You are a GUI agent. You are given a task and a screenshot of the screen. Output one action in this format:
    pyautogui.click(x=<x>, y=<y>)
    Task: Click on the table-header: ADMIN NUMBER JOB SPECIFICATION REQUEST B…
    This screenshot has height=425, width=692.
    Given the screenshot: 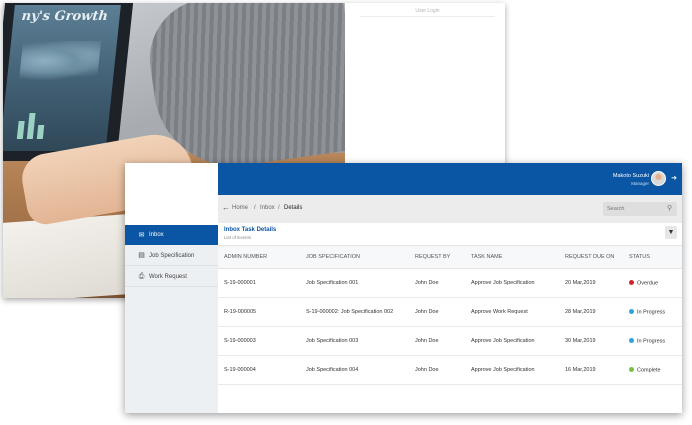 What is the action you would take?
    pyautogui.click(x=450, y=257)
    